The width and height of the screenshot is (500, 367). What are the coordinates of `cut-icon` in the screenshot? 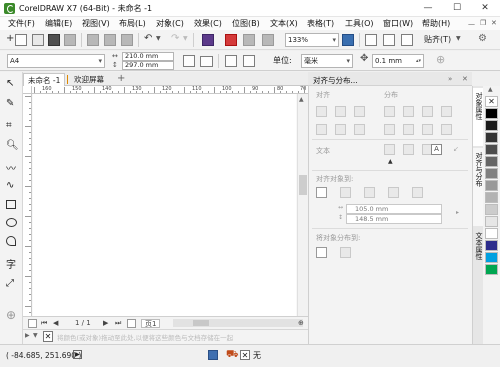 It's located at (93, 40).